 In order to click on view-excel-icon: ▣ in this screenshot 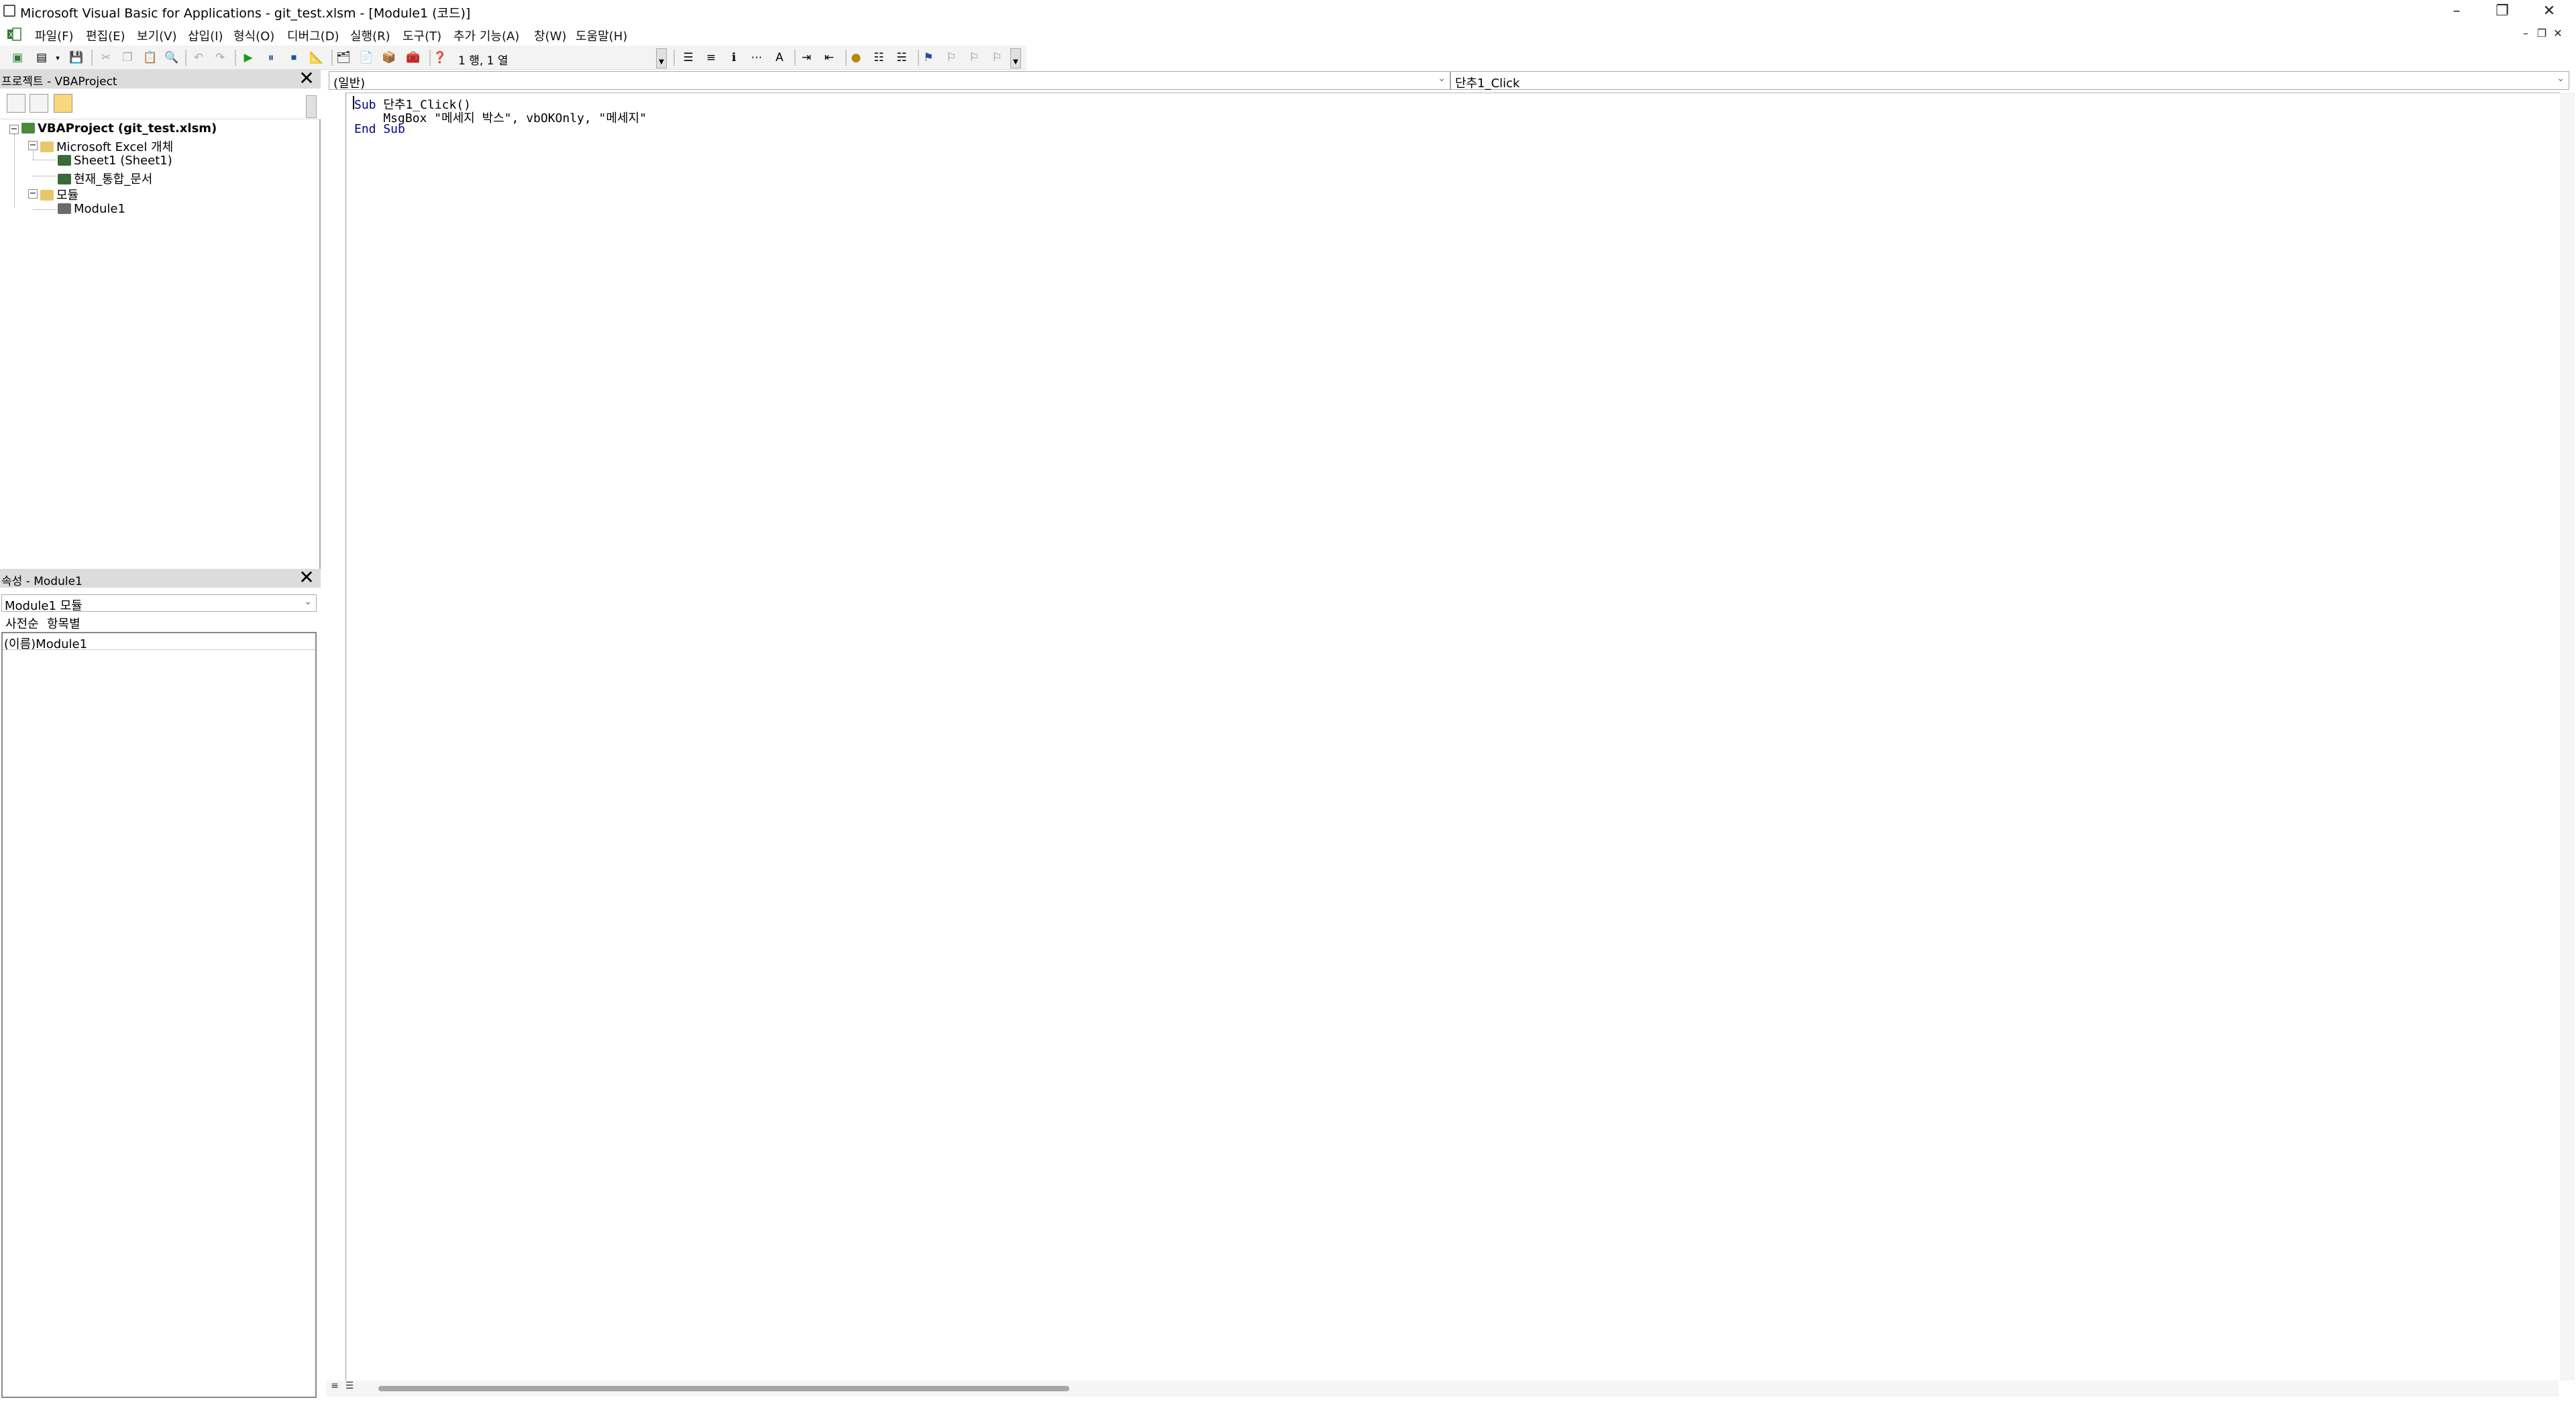, I will do `click(17, 58)`.